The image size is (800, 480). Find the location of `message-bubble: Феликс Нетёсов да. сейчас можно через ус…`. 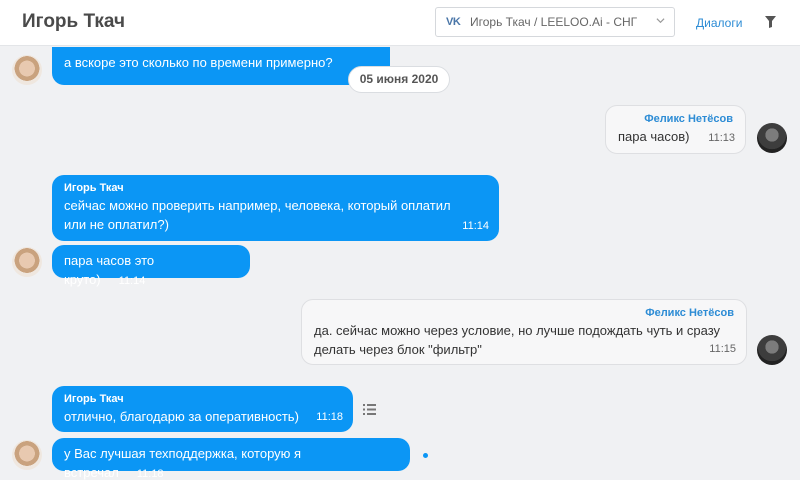

message-bubble: Феликс Нетёсов да. сейчас можно через ус… is located at coordinates (524, 332).